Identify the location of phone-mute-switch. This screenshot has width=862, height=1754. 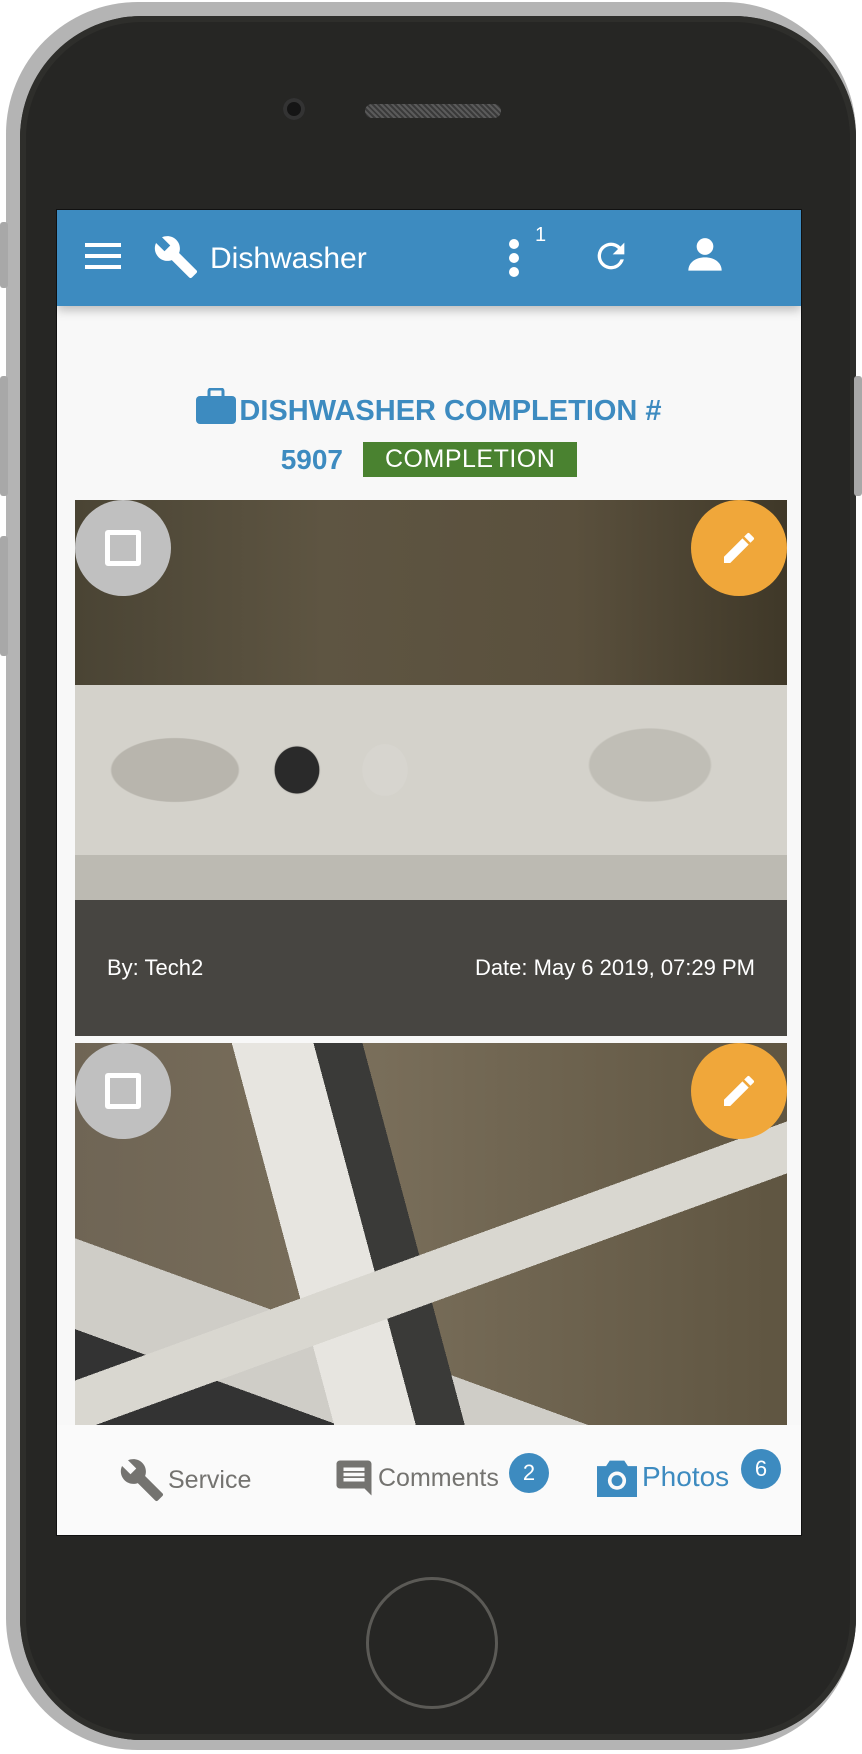
(4, 255).